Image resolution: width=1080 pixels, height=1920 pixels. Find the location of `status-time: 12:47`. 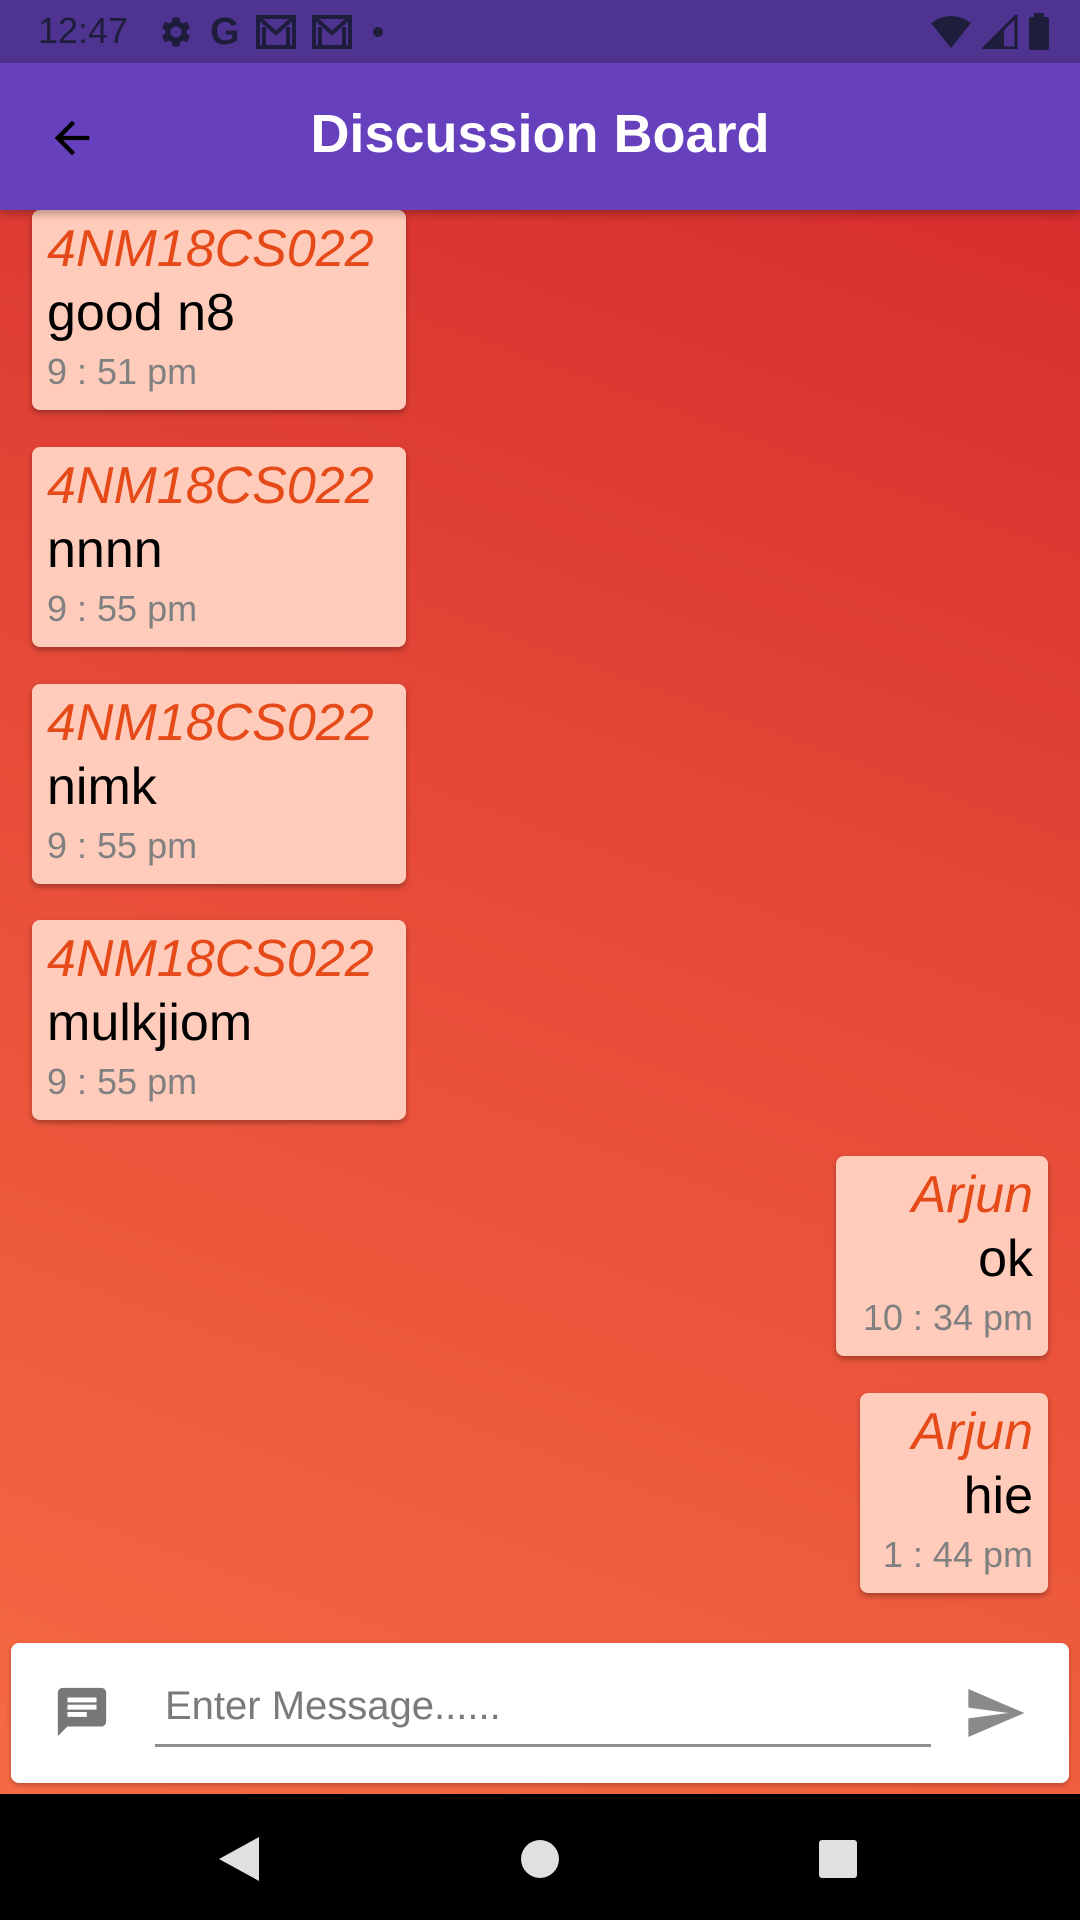

status-time: 12:47 is located at coordinates (83, 30).